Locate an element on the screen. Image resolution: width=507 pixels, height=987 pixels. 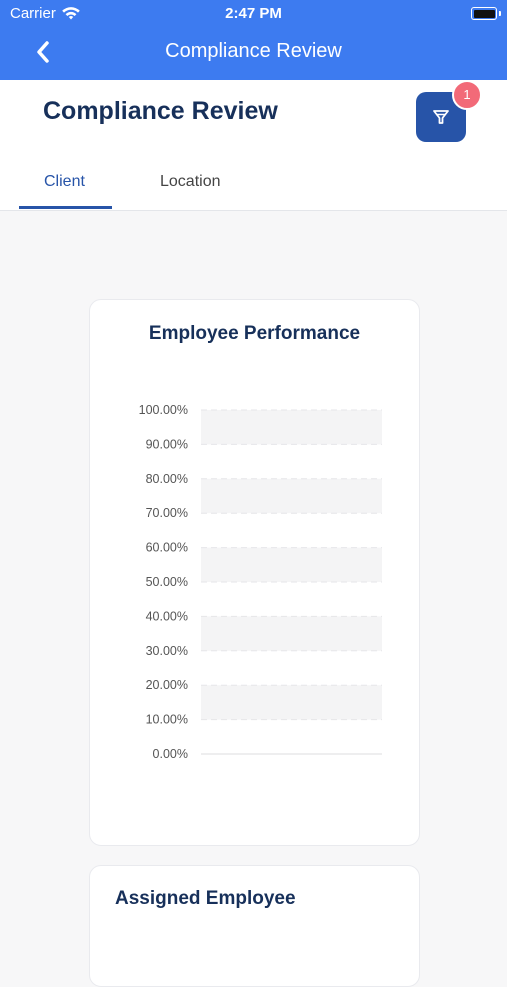
y-tick-label: 20.00% is located at coordinates (167, 685).